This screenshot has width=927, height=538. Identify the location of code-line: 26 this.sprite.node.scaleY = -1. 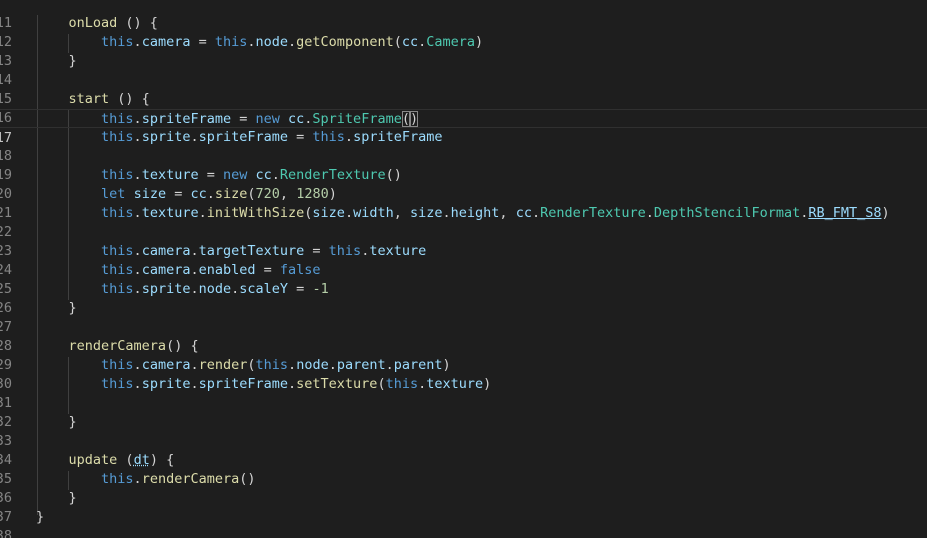
(463, 298).